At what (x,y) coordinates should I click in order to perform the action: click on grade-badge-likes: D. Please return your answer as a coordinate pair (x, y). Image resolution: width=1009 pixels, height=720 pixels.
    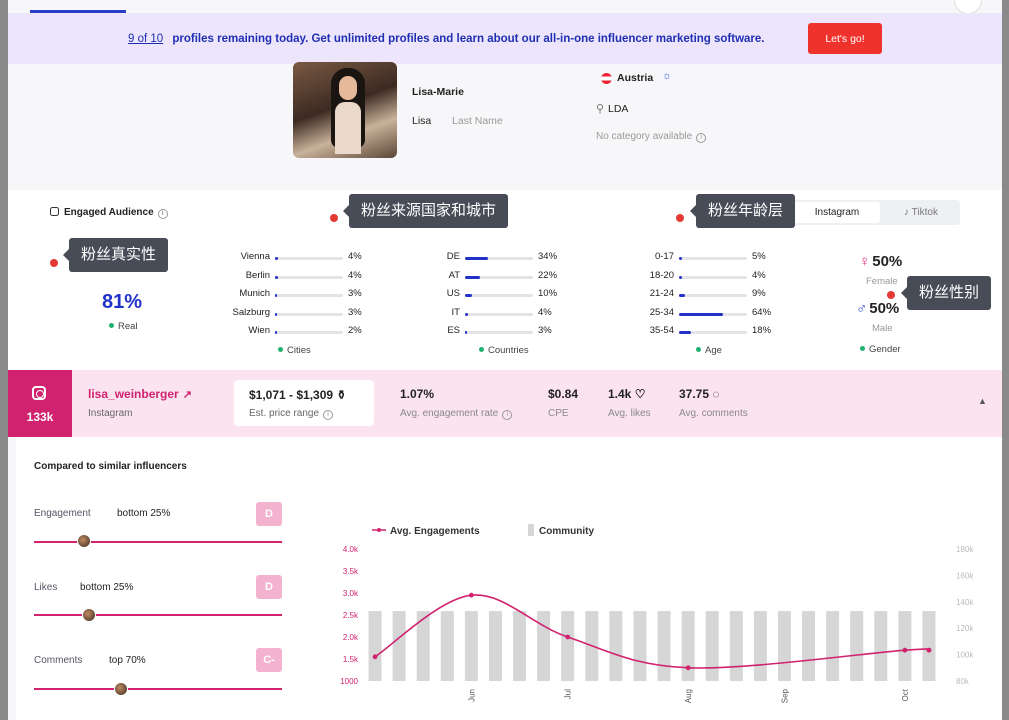
    Looking at the image, I should click on (269, 587).